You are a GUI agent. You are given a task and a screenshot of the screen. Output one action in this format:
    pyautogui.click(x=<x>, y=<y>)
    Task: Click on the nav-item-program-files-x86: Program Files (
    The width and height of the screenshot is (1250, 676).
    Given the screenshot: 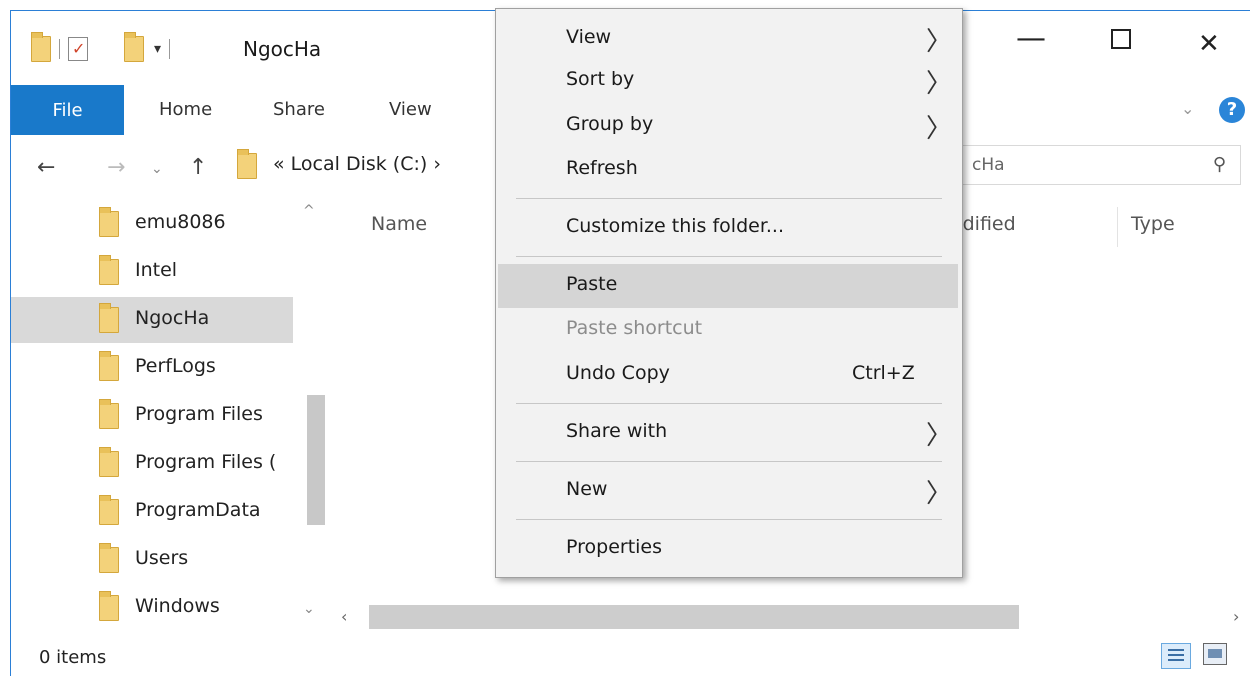 What is the action you would take?
    pyautogui.click(x=152, y=464)
    